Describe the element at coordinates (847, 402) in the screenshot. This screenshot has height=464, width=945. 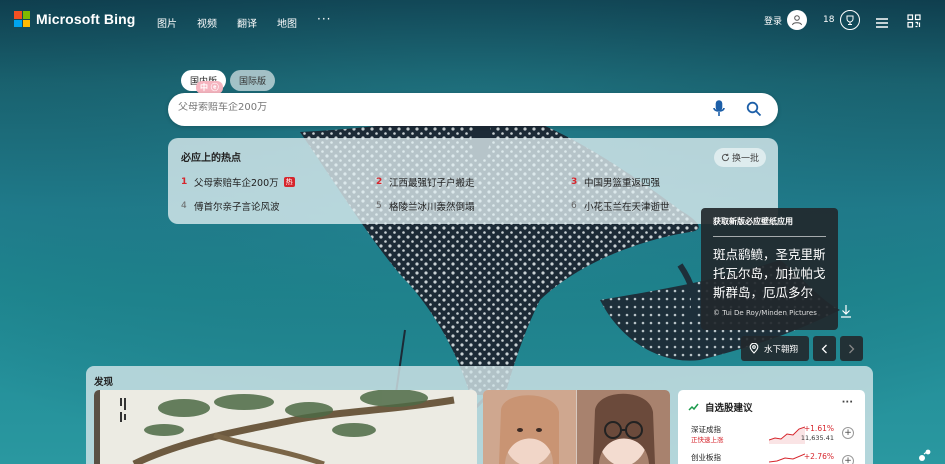
I see `stock-more-button: ···` at that location.